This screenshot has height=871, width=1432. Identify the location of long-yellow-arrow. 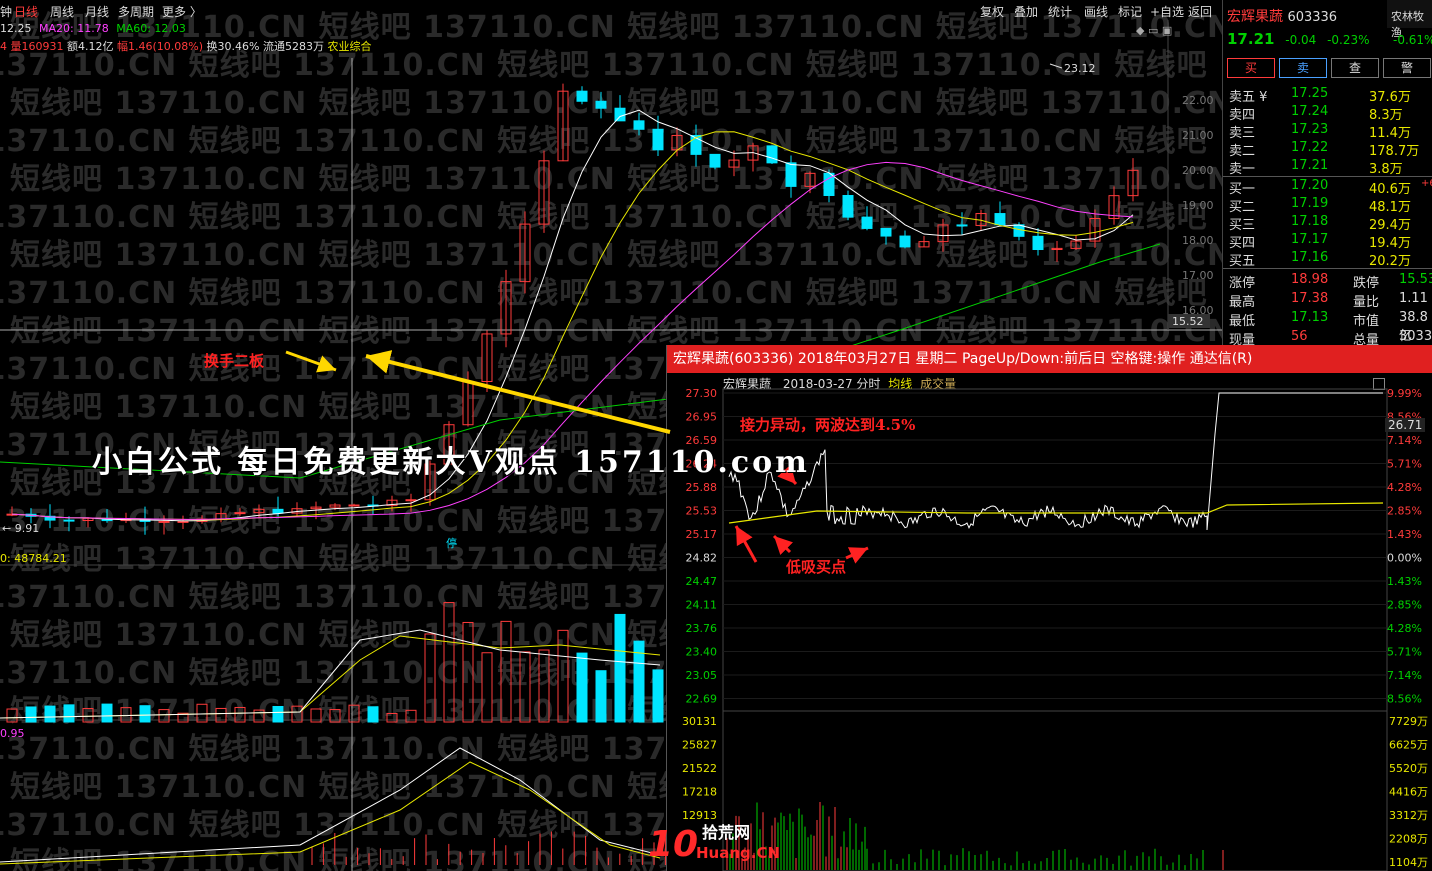
(518, 392).